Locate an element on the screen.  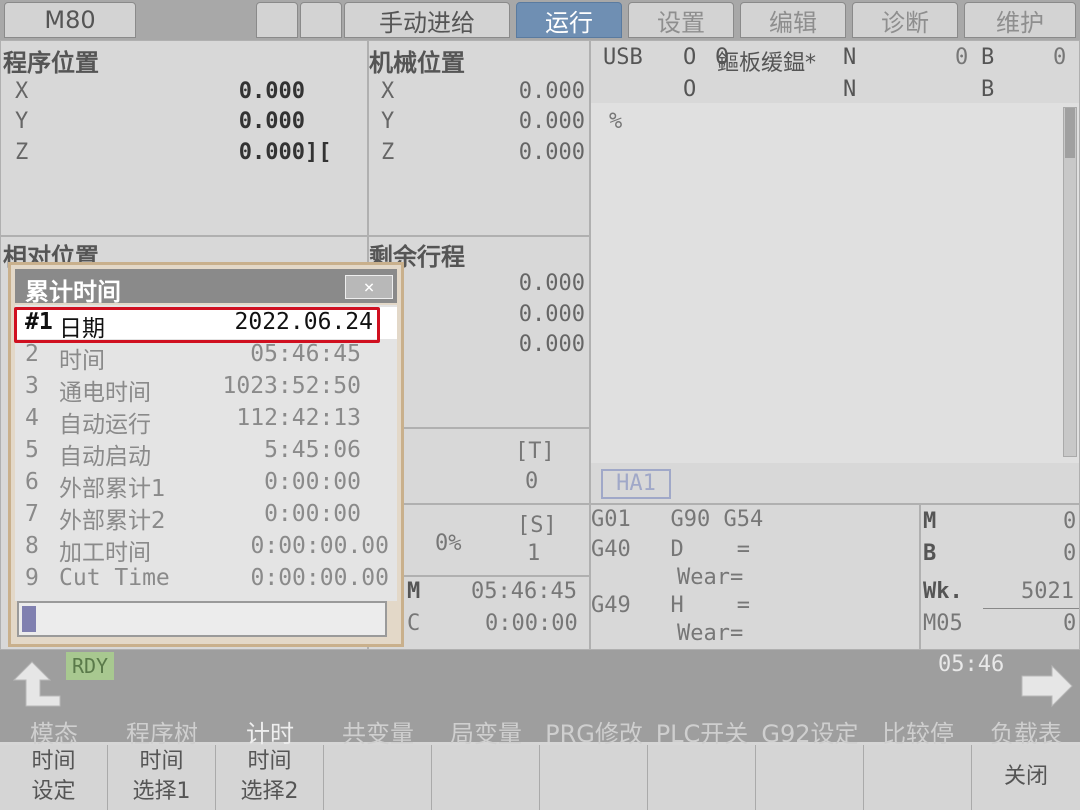
return-arrow-icon is located at coordinates (34, 686).